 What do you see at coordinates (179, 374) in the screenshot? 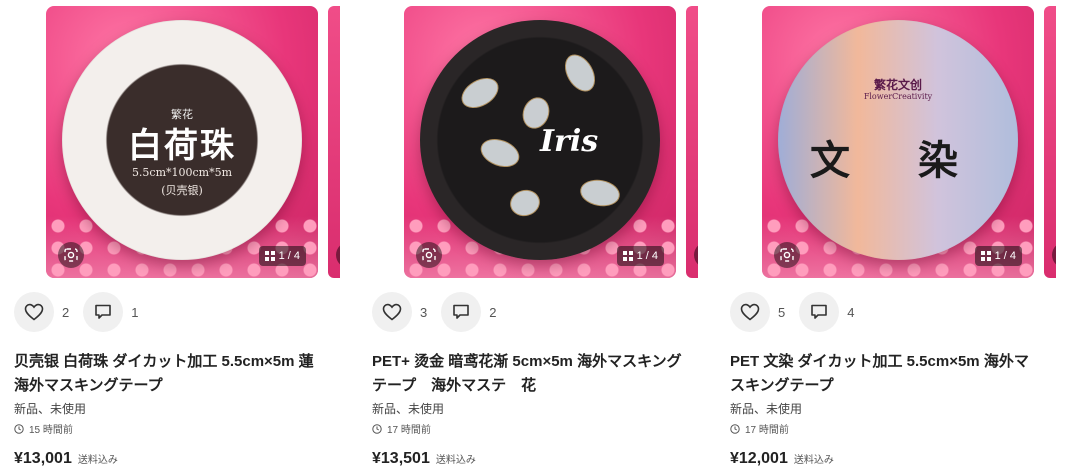
I see `product-title: 贝壳银 白荷珠 ダイカット加工 5.5cm×5m 蓮 海外マスキングテープ` at bounding box center [179, 374].